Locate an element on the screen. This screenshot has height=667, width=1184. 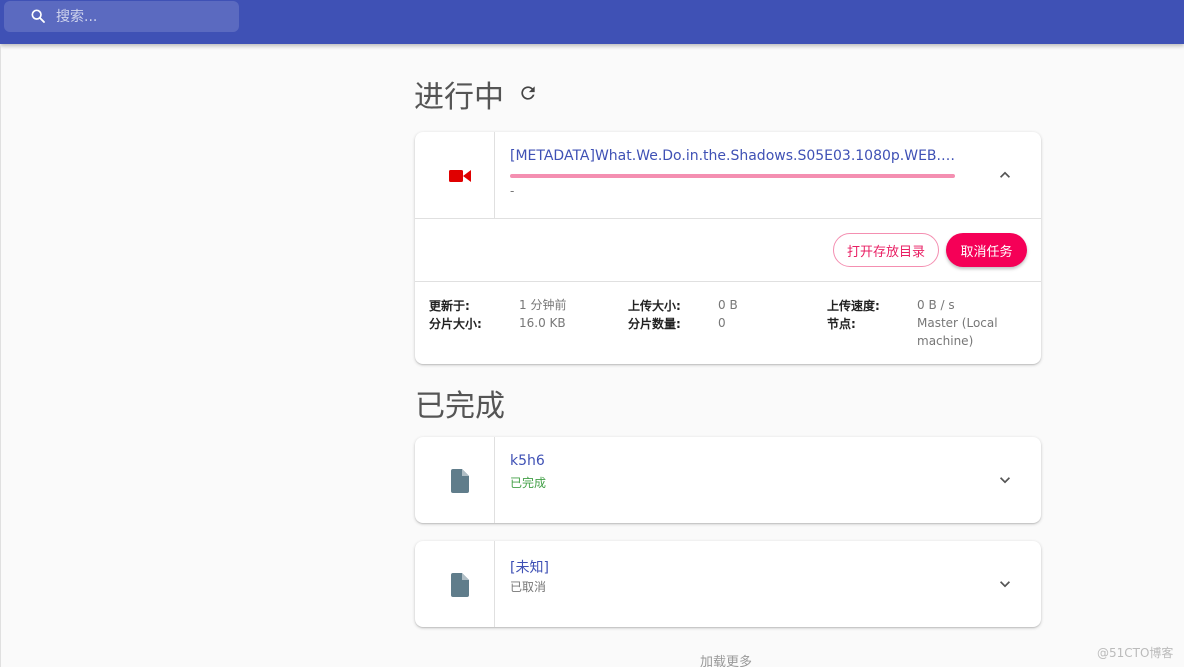
chunk-count-label: 分片数量: is located at coordinates (654, 324).